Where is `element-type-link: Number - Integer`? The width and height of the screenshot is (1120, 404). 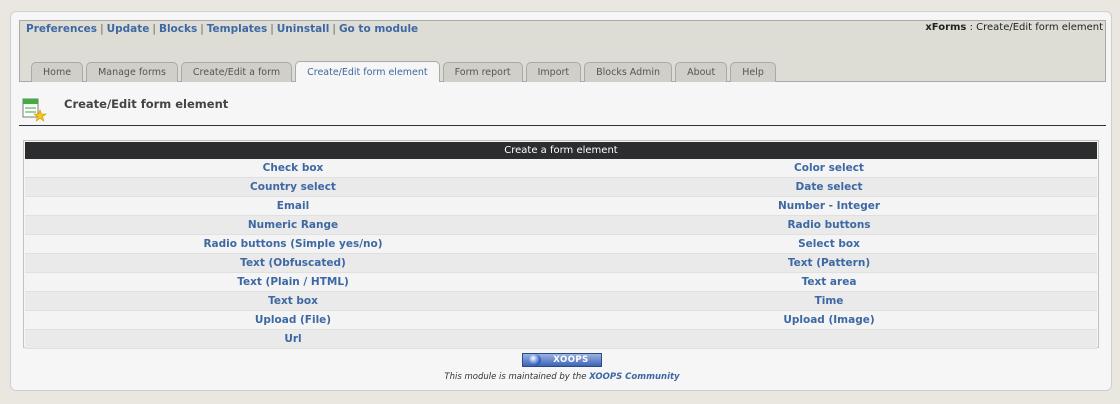
element-type-link: Number - Integer is located at coordinates (829, 206).